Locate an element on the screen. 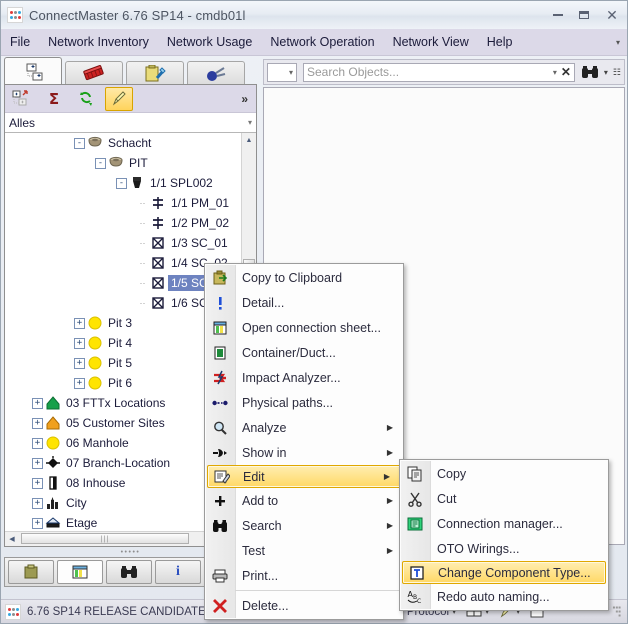 This screenshot has height=624, width=628. submenu-item: Copy is located at coordinates (504, 473).